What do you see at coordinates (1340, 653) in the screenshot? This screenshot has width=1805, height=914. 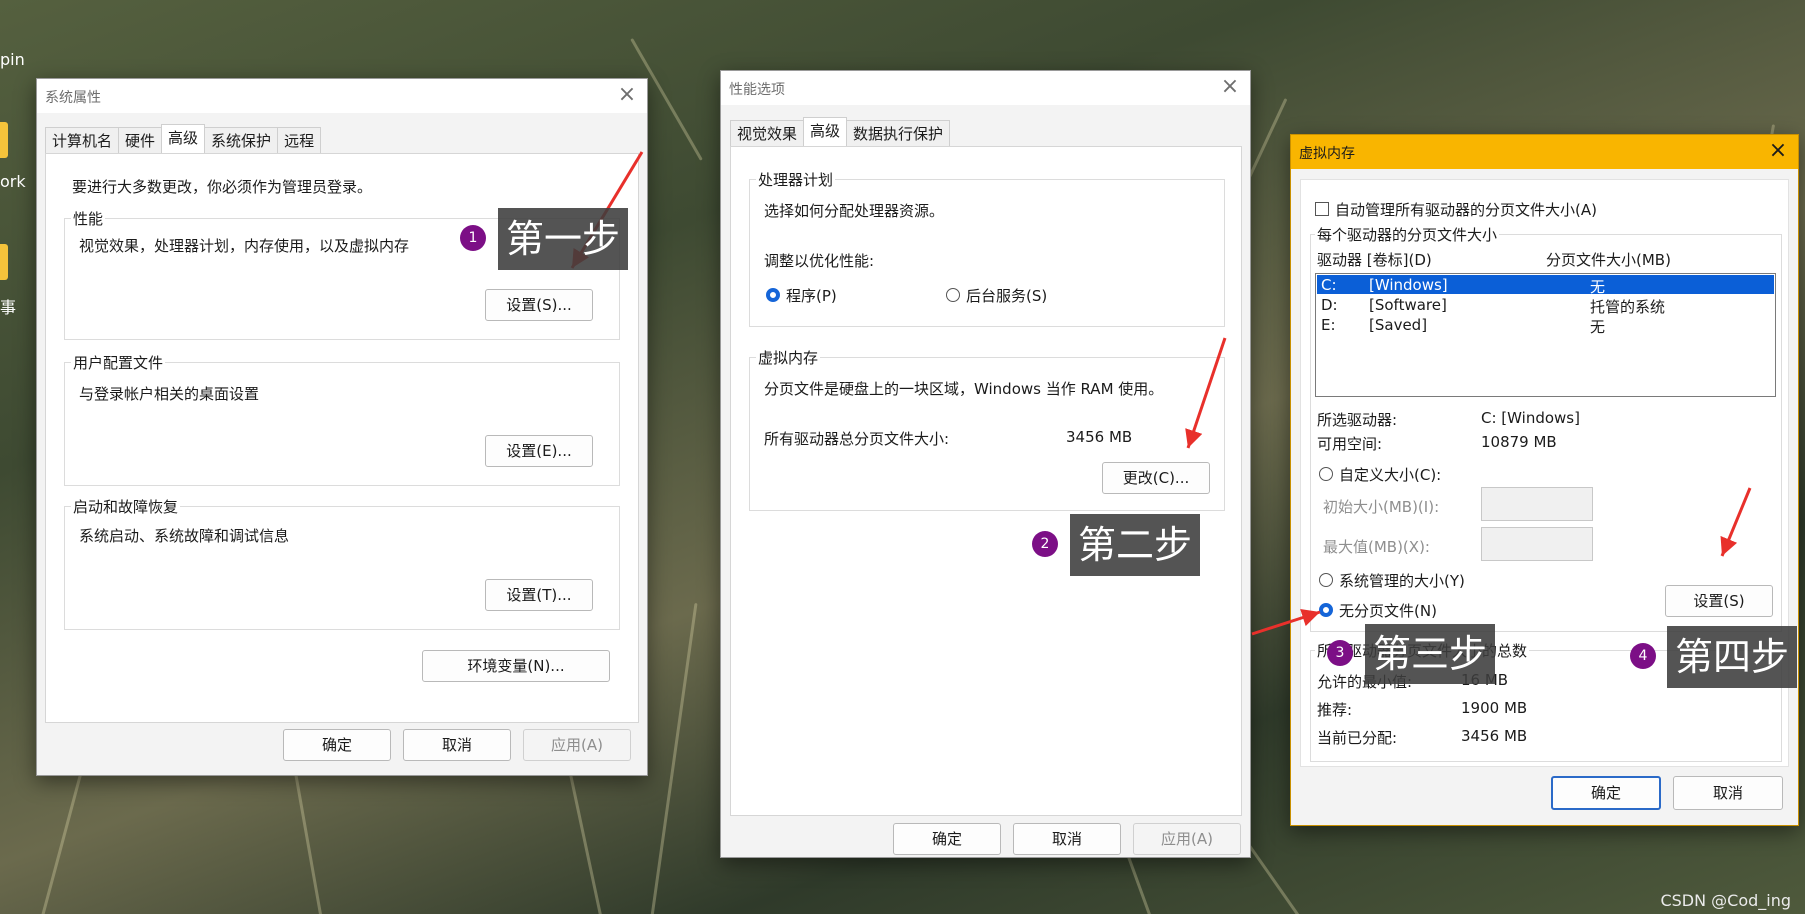 I see `step3-badge: 3` at bounding box center [1340, 653].